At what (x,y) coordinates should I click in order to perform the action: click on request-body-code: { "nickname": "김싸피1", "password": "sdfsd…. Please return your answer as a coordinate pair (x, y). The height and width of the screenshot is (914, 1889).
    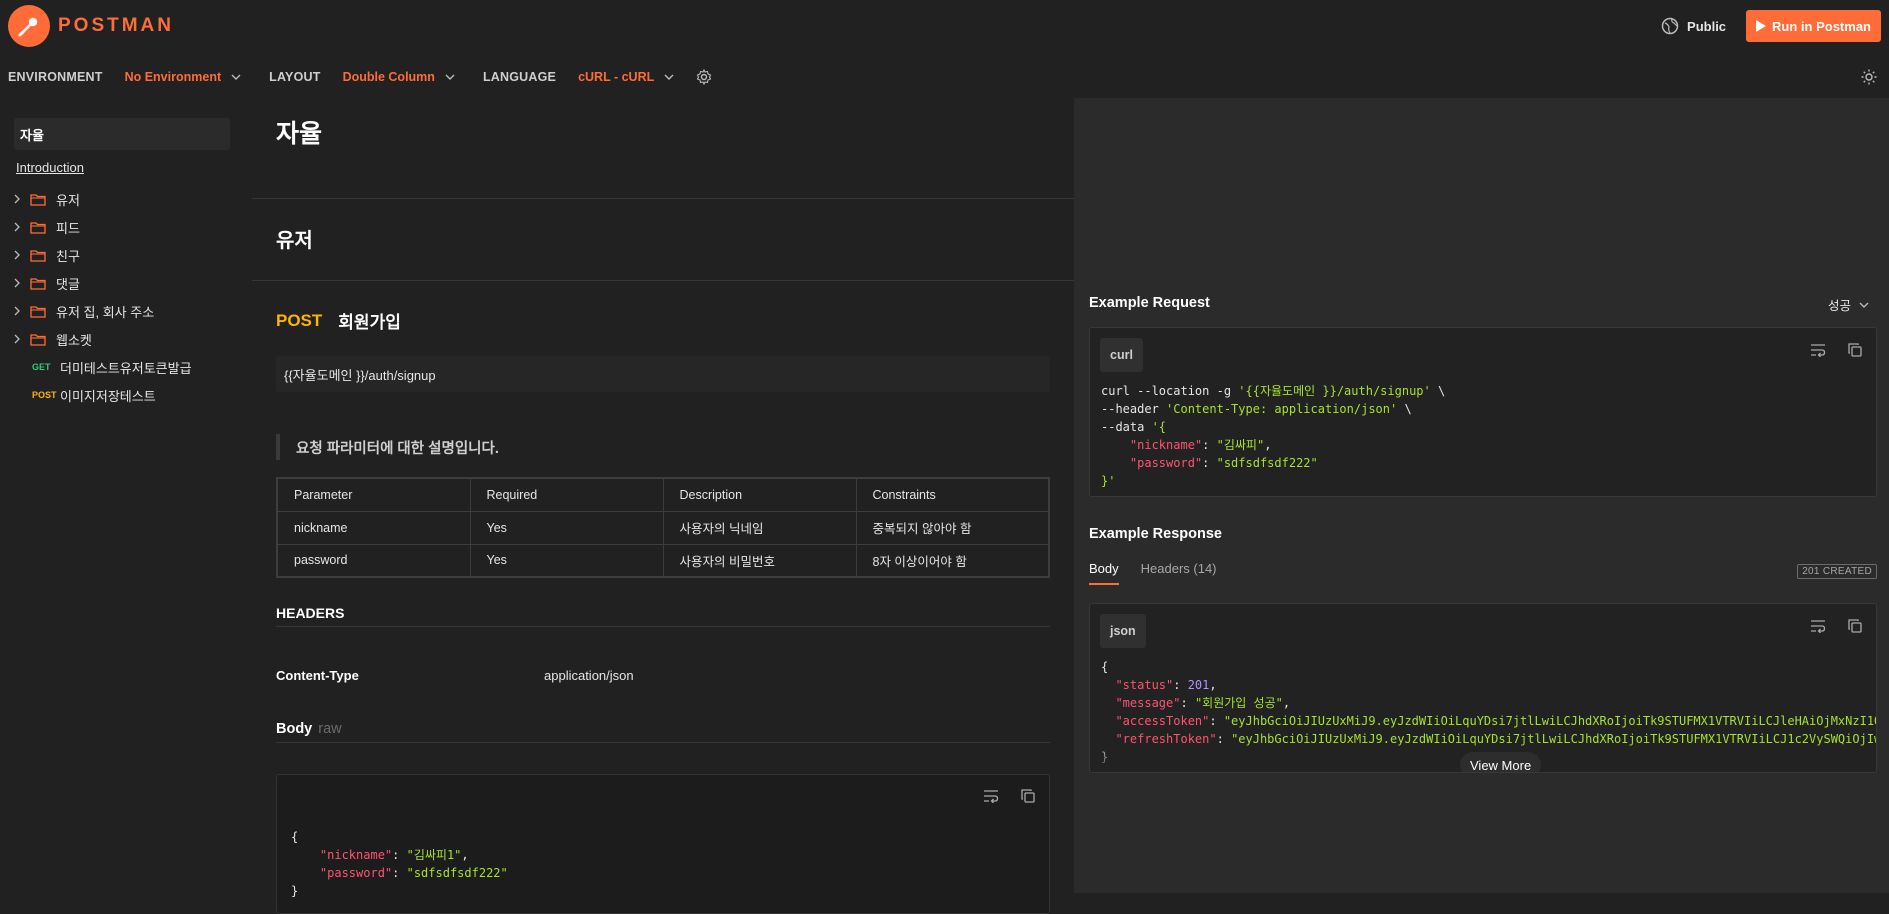
    Looking at the image, I should click on (663, 844).